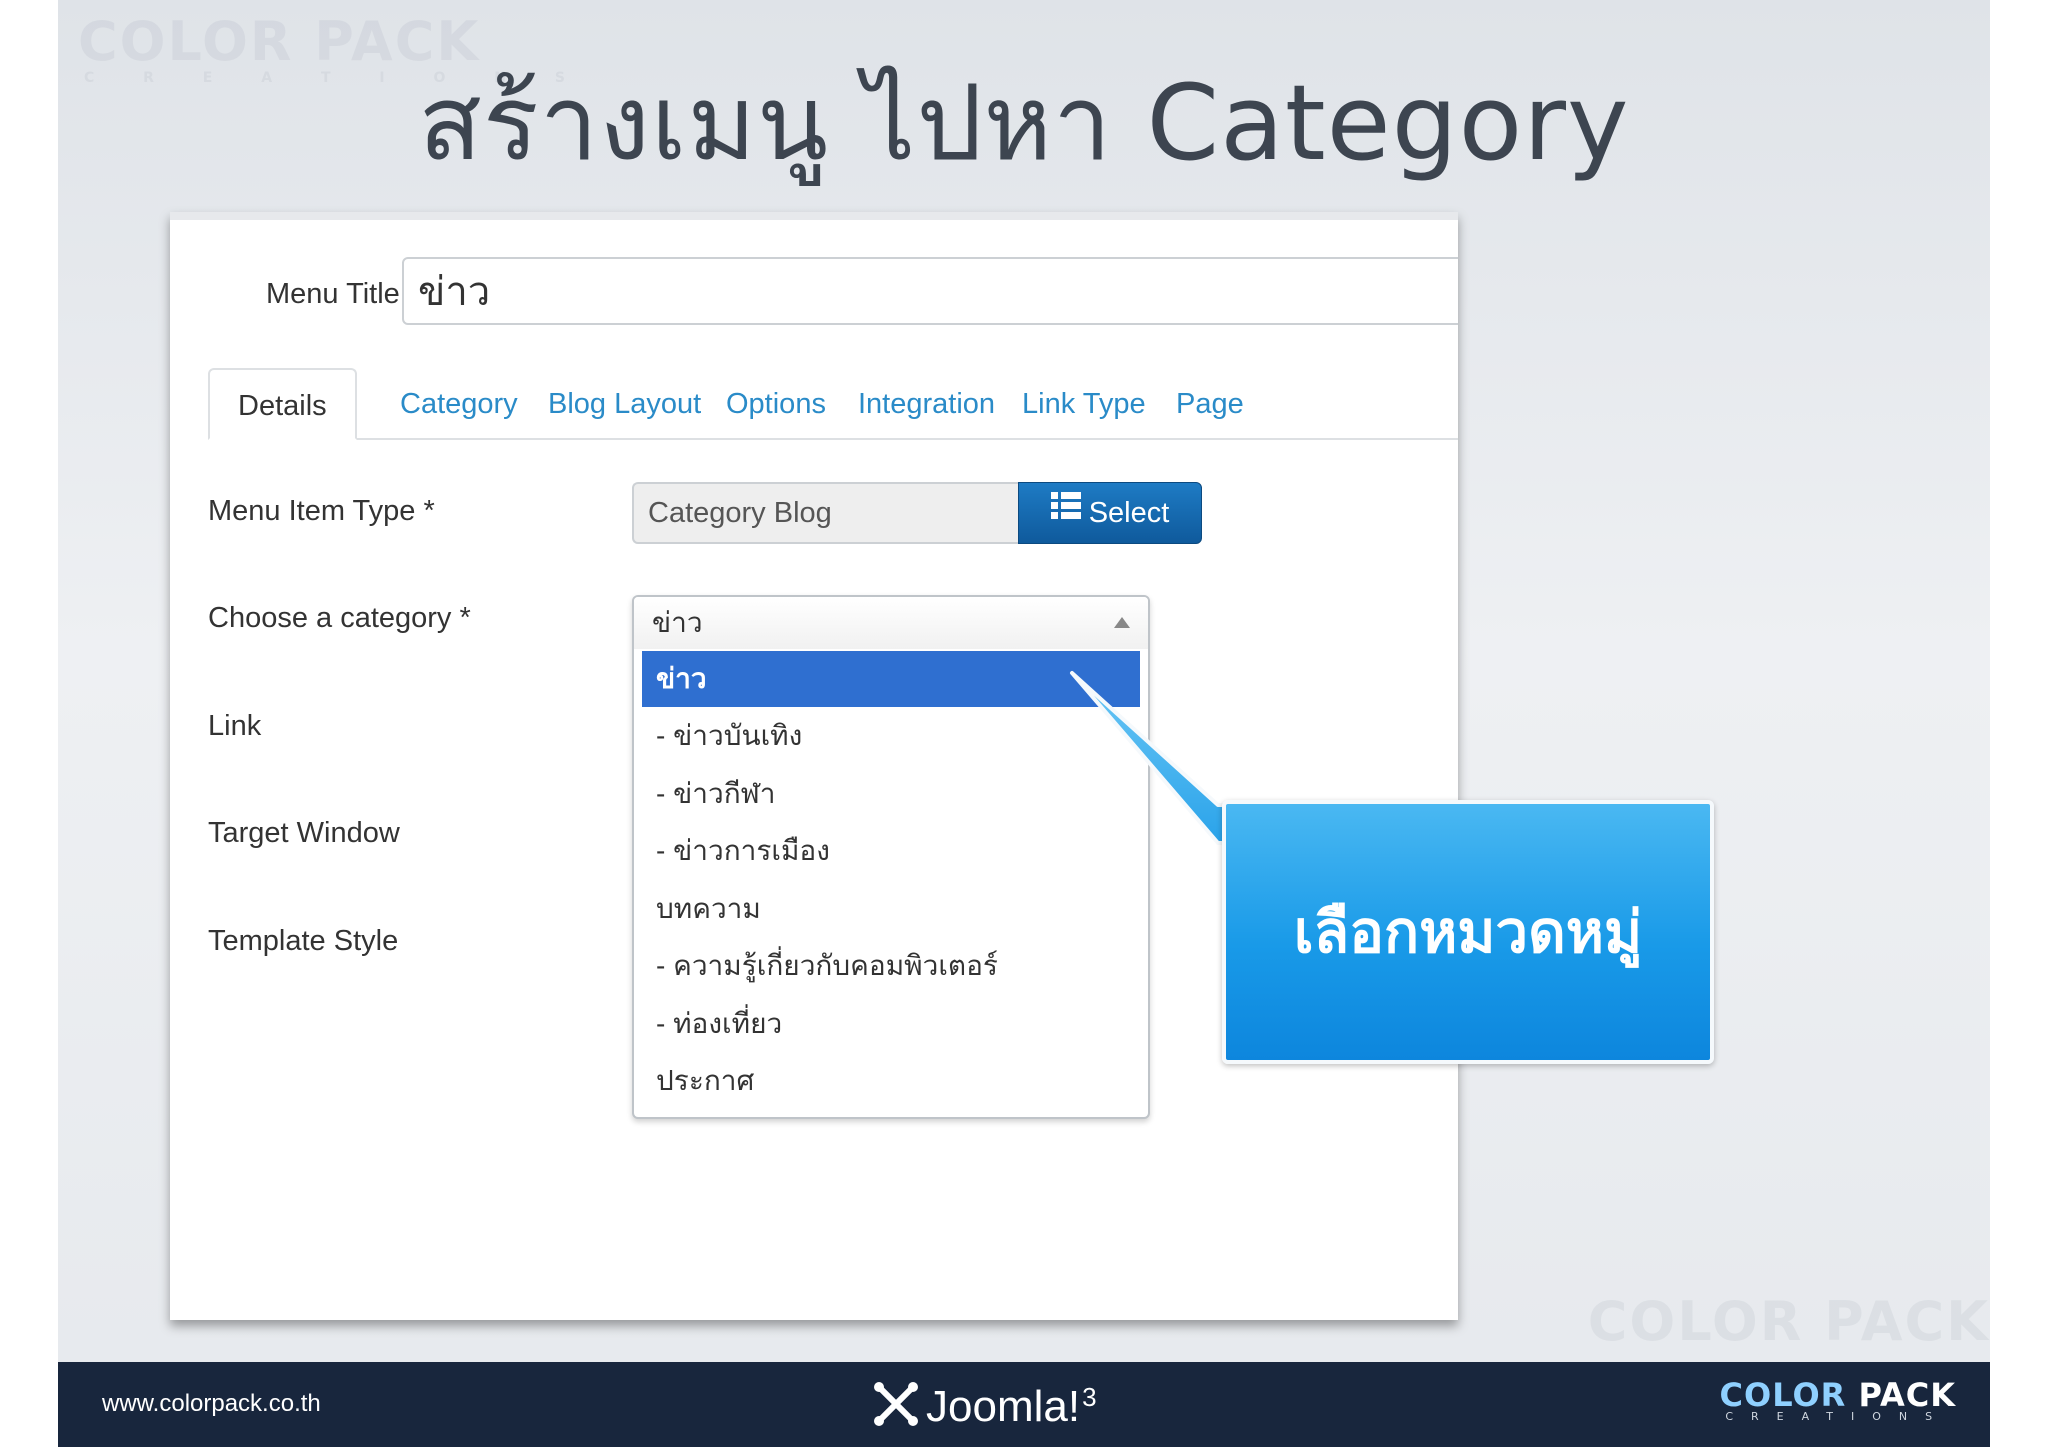  Describe the element at coordinates (303, 941) in the screenshot. I see `template-style-label: Template Style` at that location.